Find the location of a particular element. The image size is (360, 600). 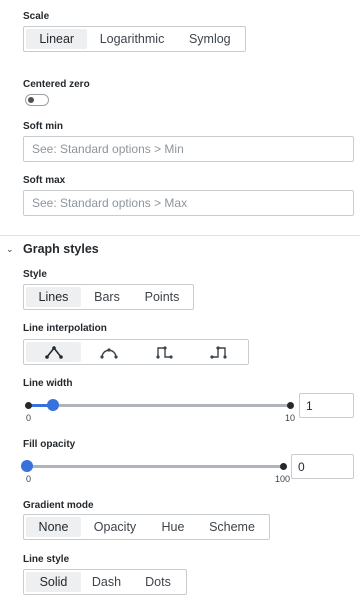

soft-min-label: Soft min is located at coordinates (43, 126).